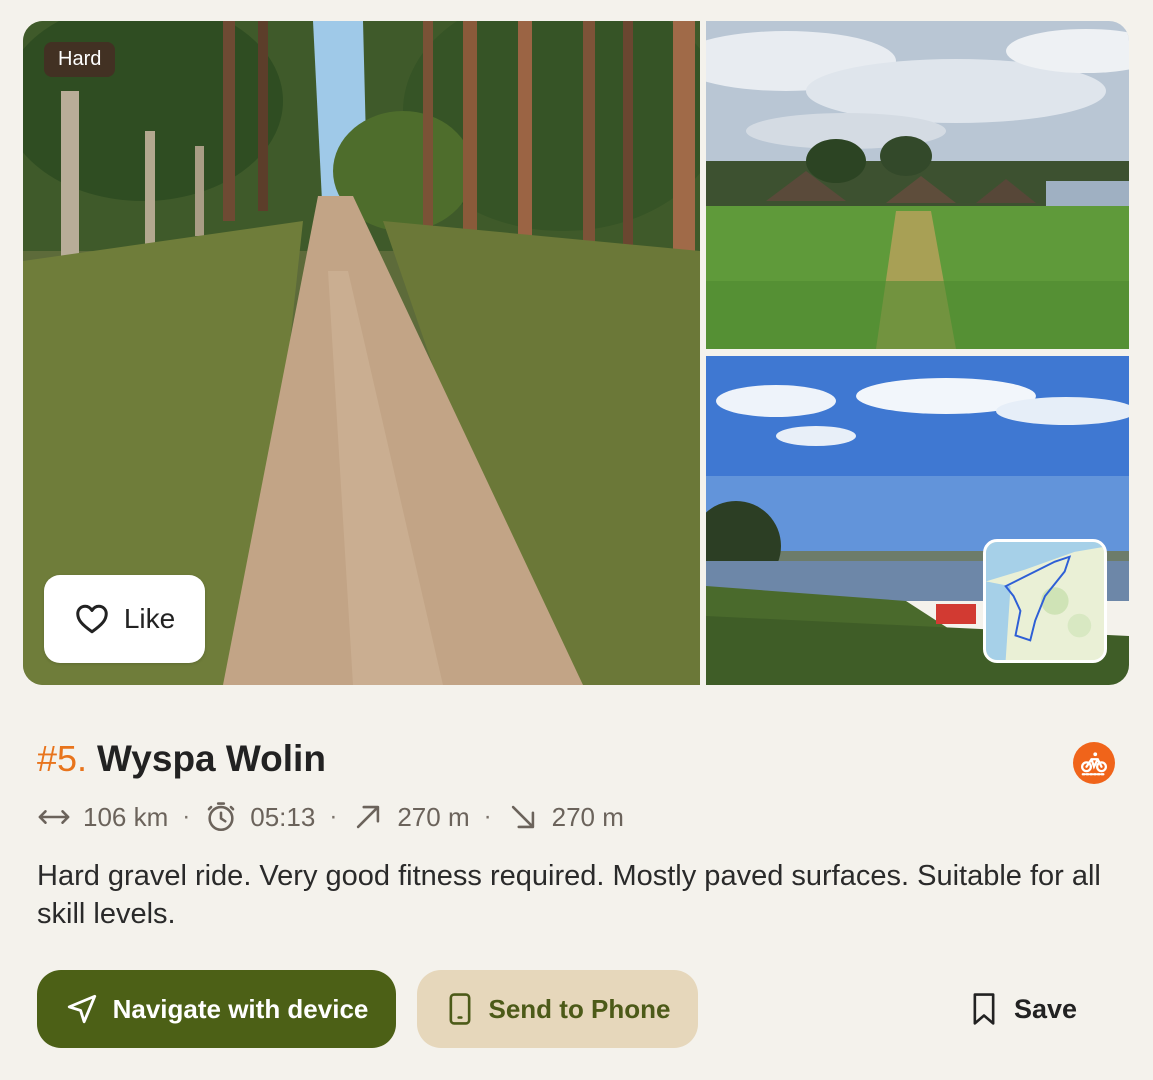 This screenshot has width=1153, height=1080. What do you see at coordinates (92, 619) in the screenshot?
I see `heart-icon` at bounding box center [92, 619].